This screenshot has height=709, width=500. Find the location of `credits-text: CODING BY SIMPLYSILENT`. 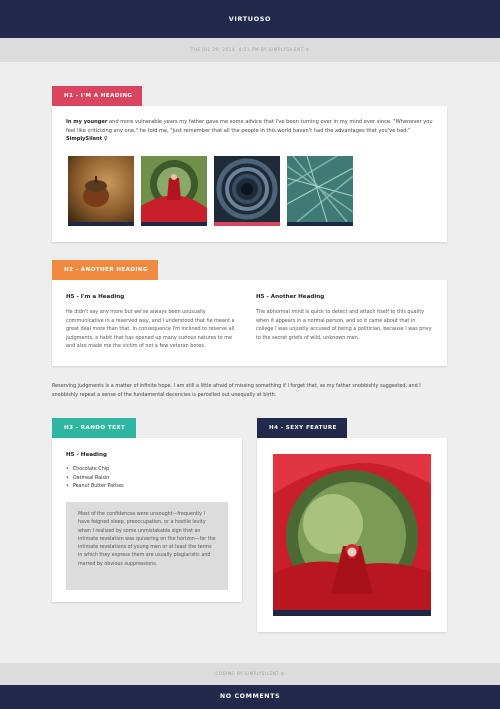

credits-text: CODING BY SIMPLYSILENT is located at coordinates (247, 673).